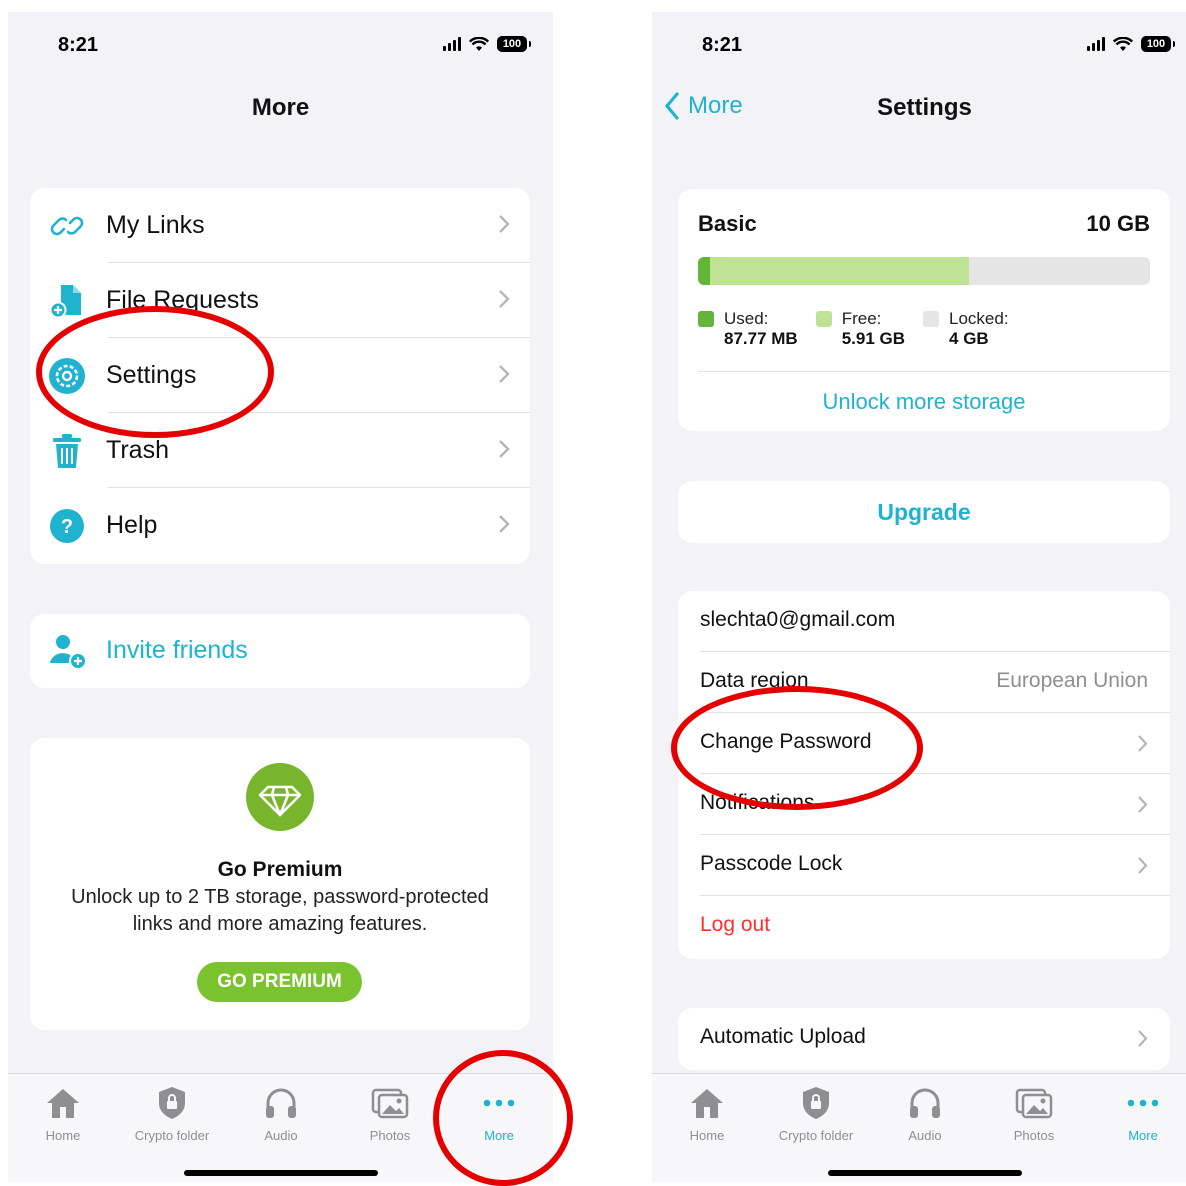 This screenshot has height=1186, width=1186. I want to click on status-icons: 100, so click(1131, 44).